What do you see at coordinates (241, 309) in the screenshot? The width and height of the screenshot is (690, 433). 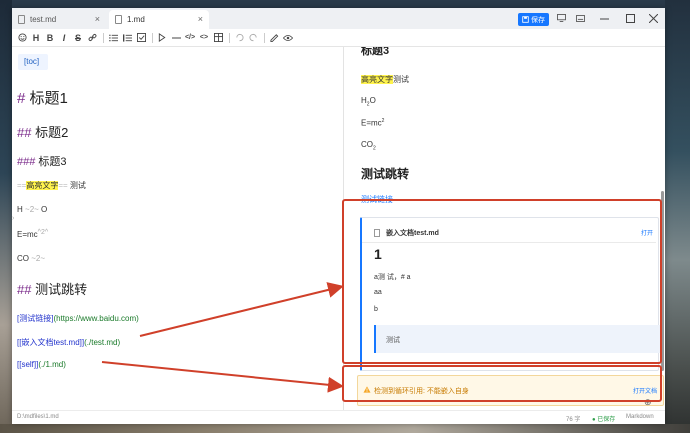 I see `arrow-to-embed` at bounding box center [241, 309].